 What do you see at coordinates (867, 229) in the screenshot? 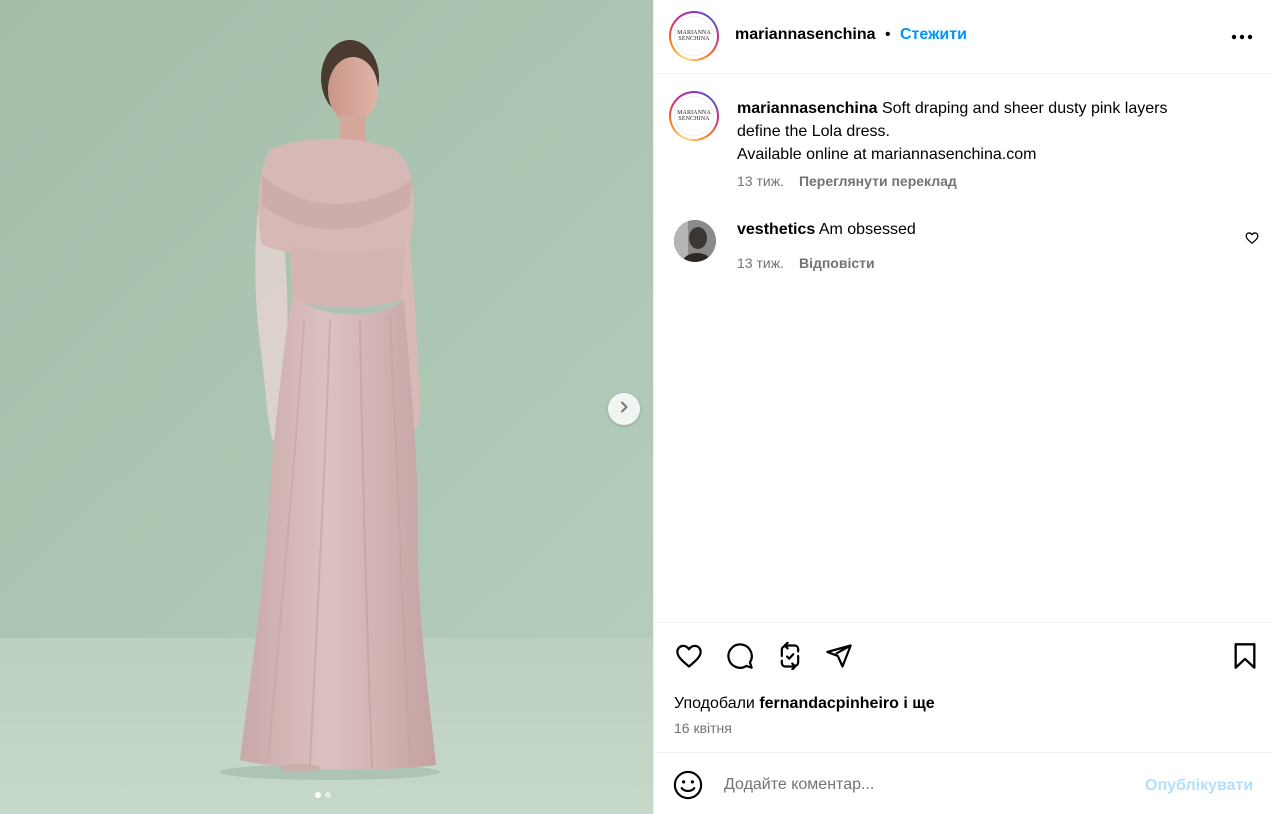
I see `comment-body: Am obsessed` at bounding box center [867, 229].